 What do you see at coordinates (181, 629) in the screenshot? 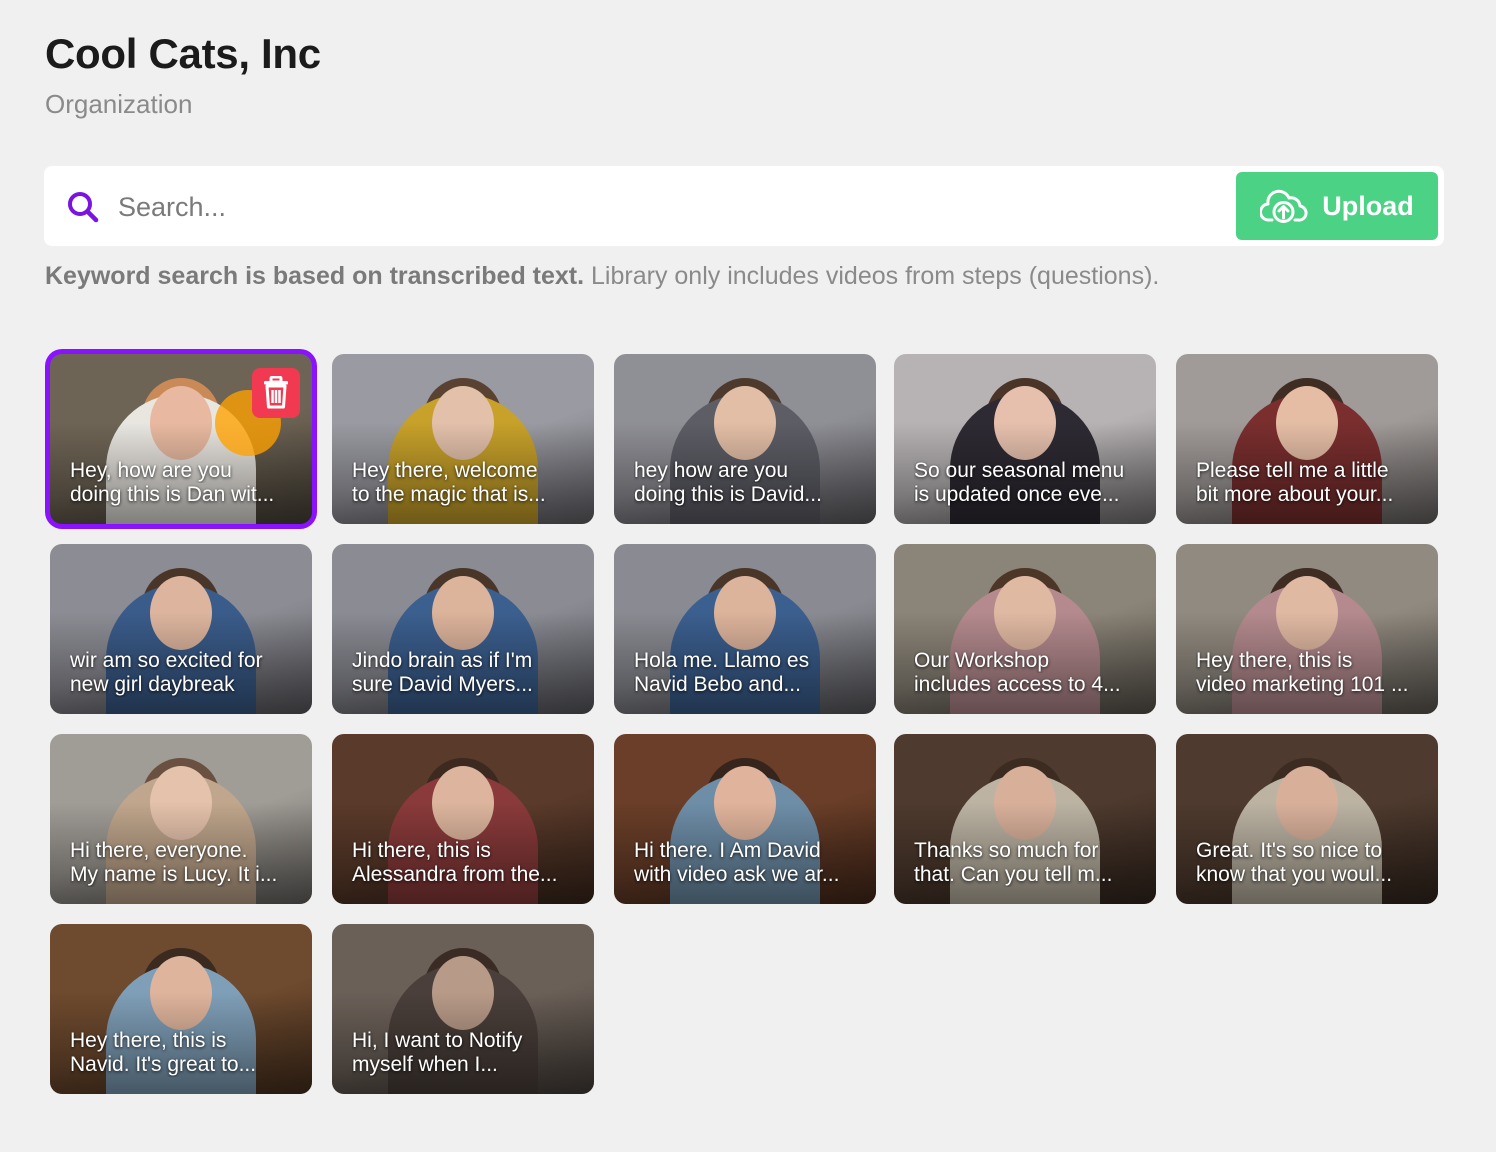
I see `video-tile: wir am so excited for new girl daybreak` at bounding box center [181, 629].